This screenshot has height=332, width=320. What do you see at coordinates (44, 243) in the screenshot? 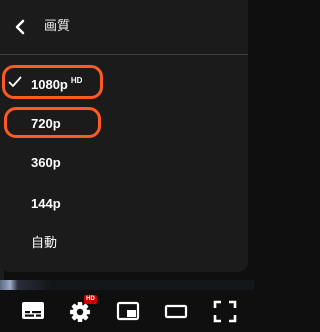
I see `quality-option-label: 自動` at bounding box center [44, 243].